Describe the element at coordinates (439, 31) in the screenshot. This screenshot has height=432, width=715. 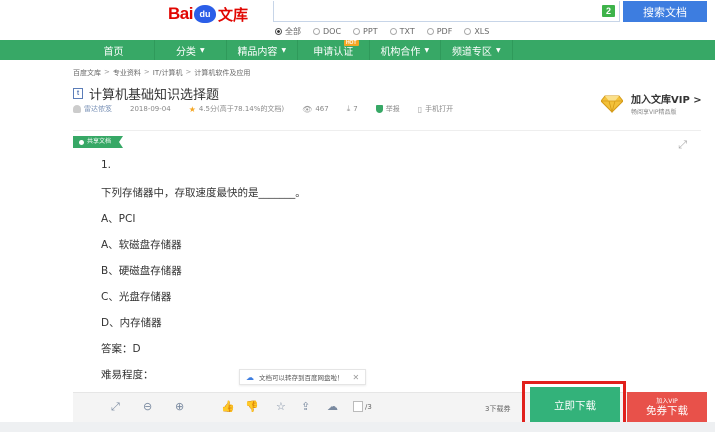
I see `filter-pdf: PDF` at that location.